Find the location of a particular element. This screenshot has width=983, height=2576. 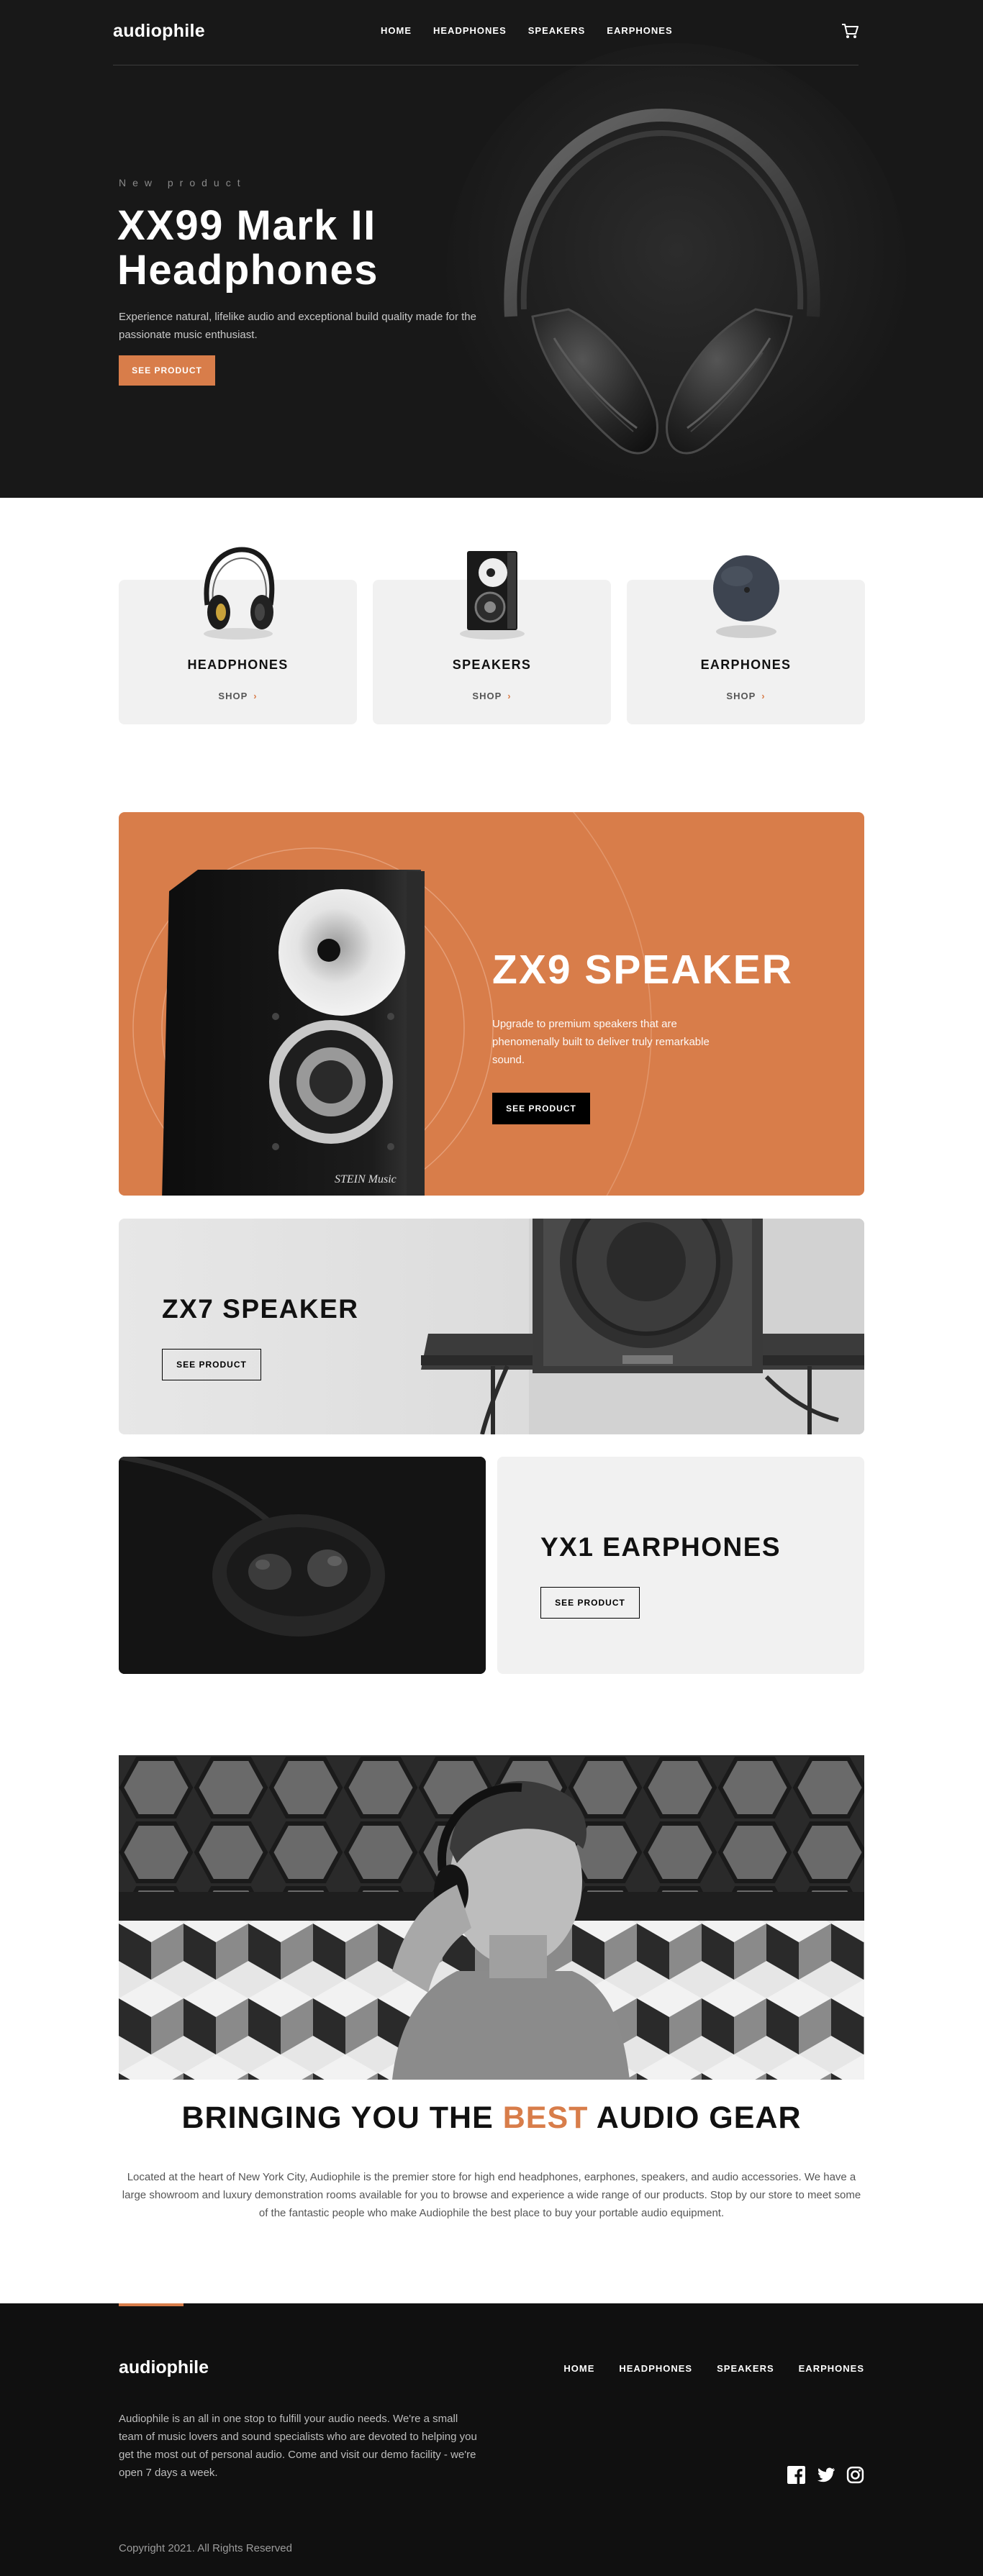

footer-logo: audiophile is located at coordinates (164, 2367).